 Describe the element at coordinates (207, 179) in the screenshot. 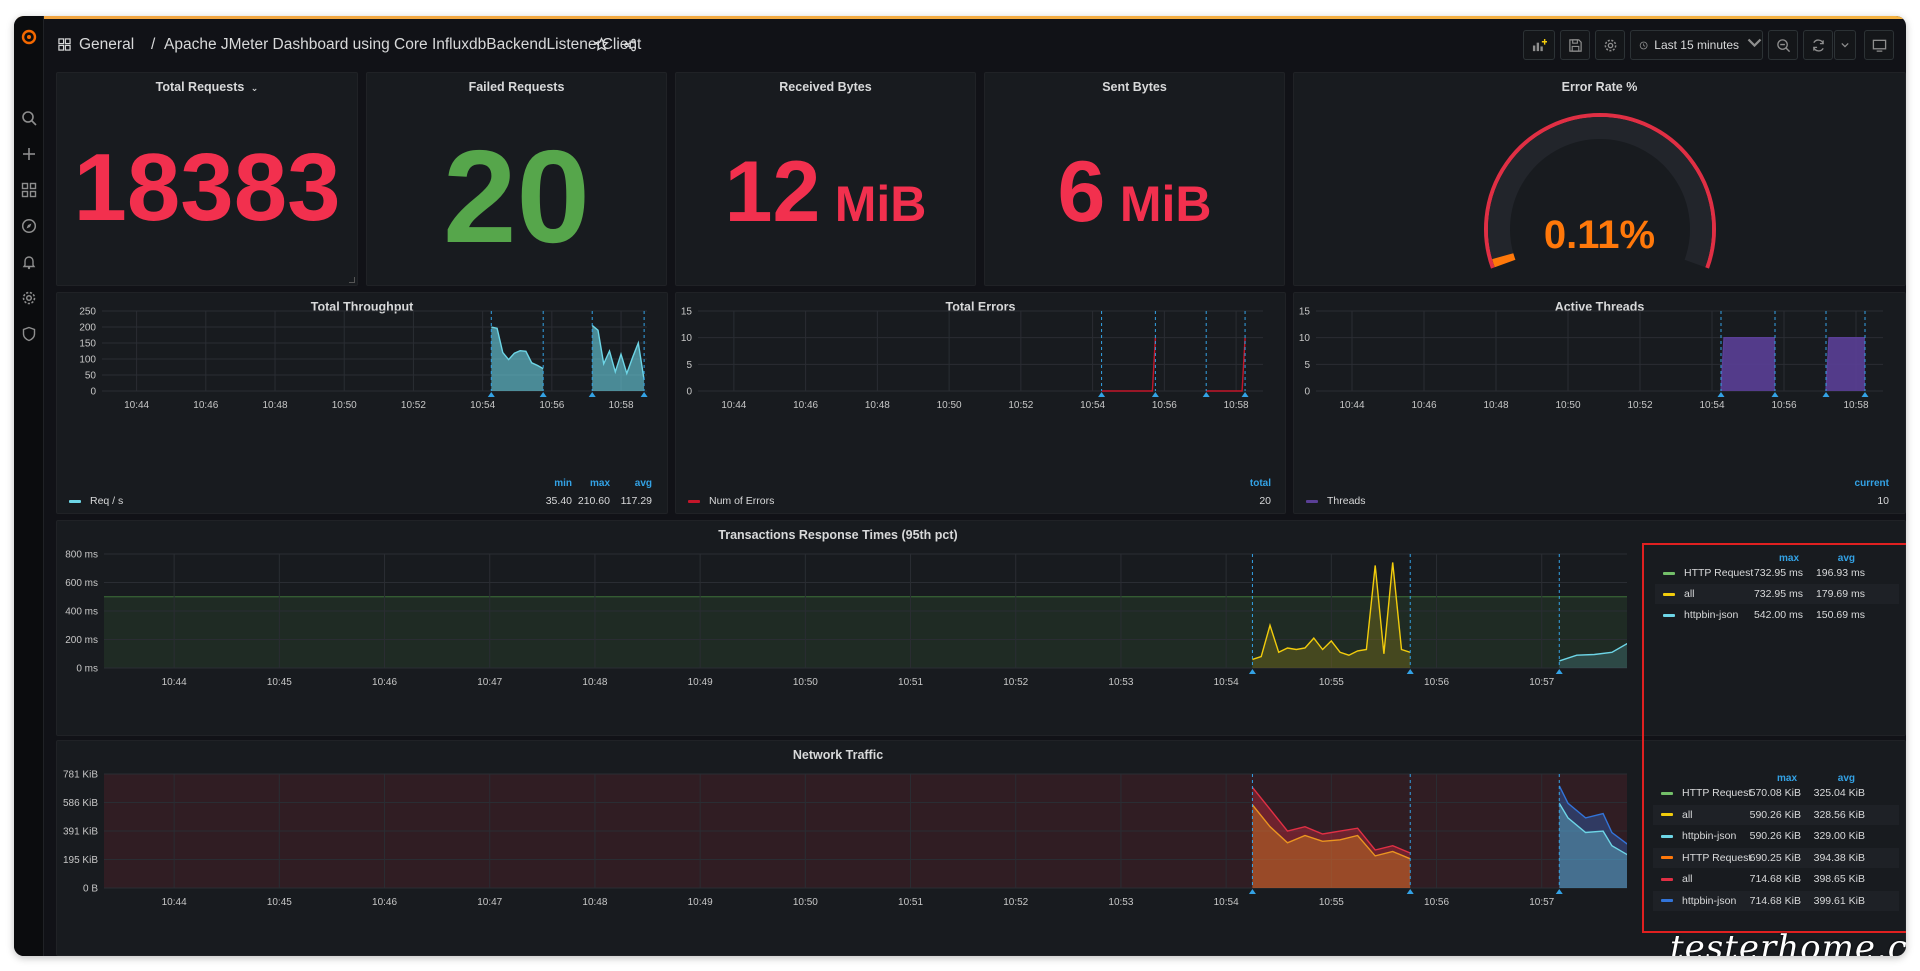

I see `stat-panel-total-requests: Total Requests ⌄ 18383` at that location.